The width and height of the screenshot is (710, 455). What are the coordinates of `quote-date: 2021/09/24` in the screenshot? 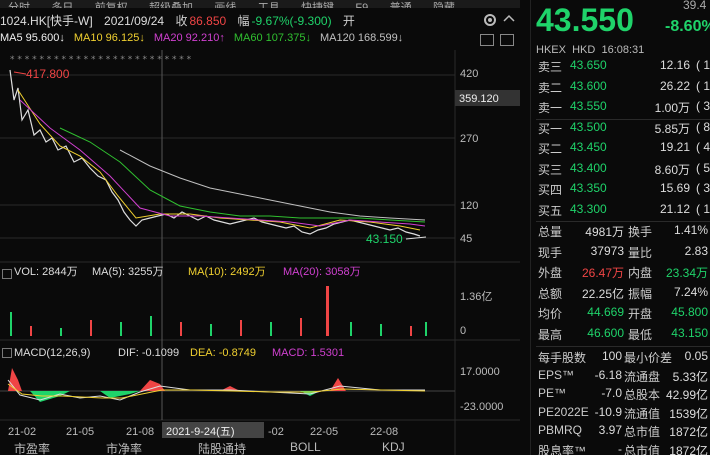 It's located at (134, 21).